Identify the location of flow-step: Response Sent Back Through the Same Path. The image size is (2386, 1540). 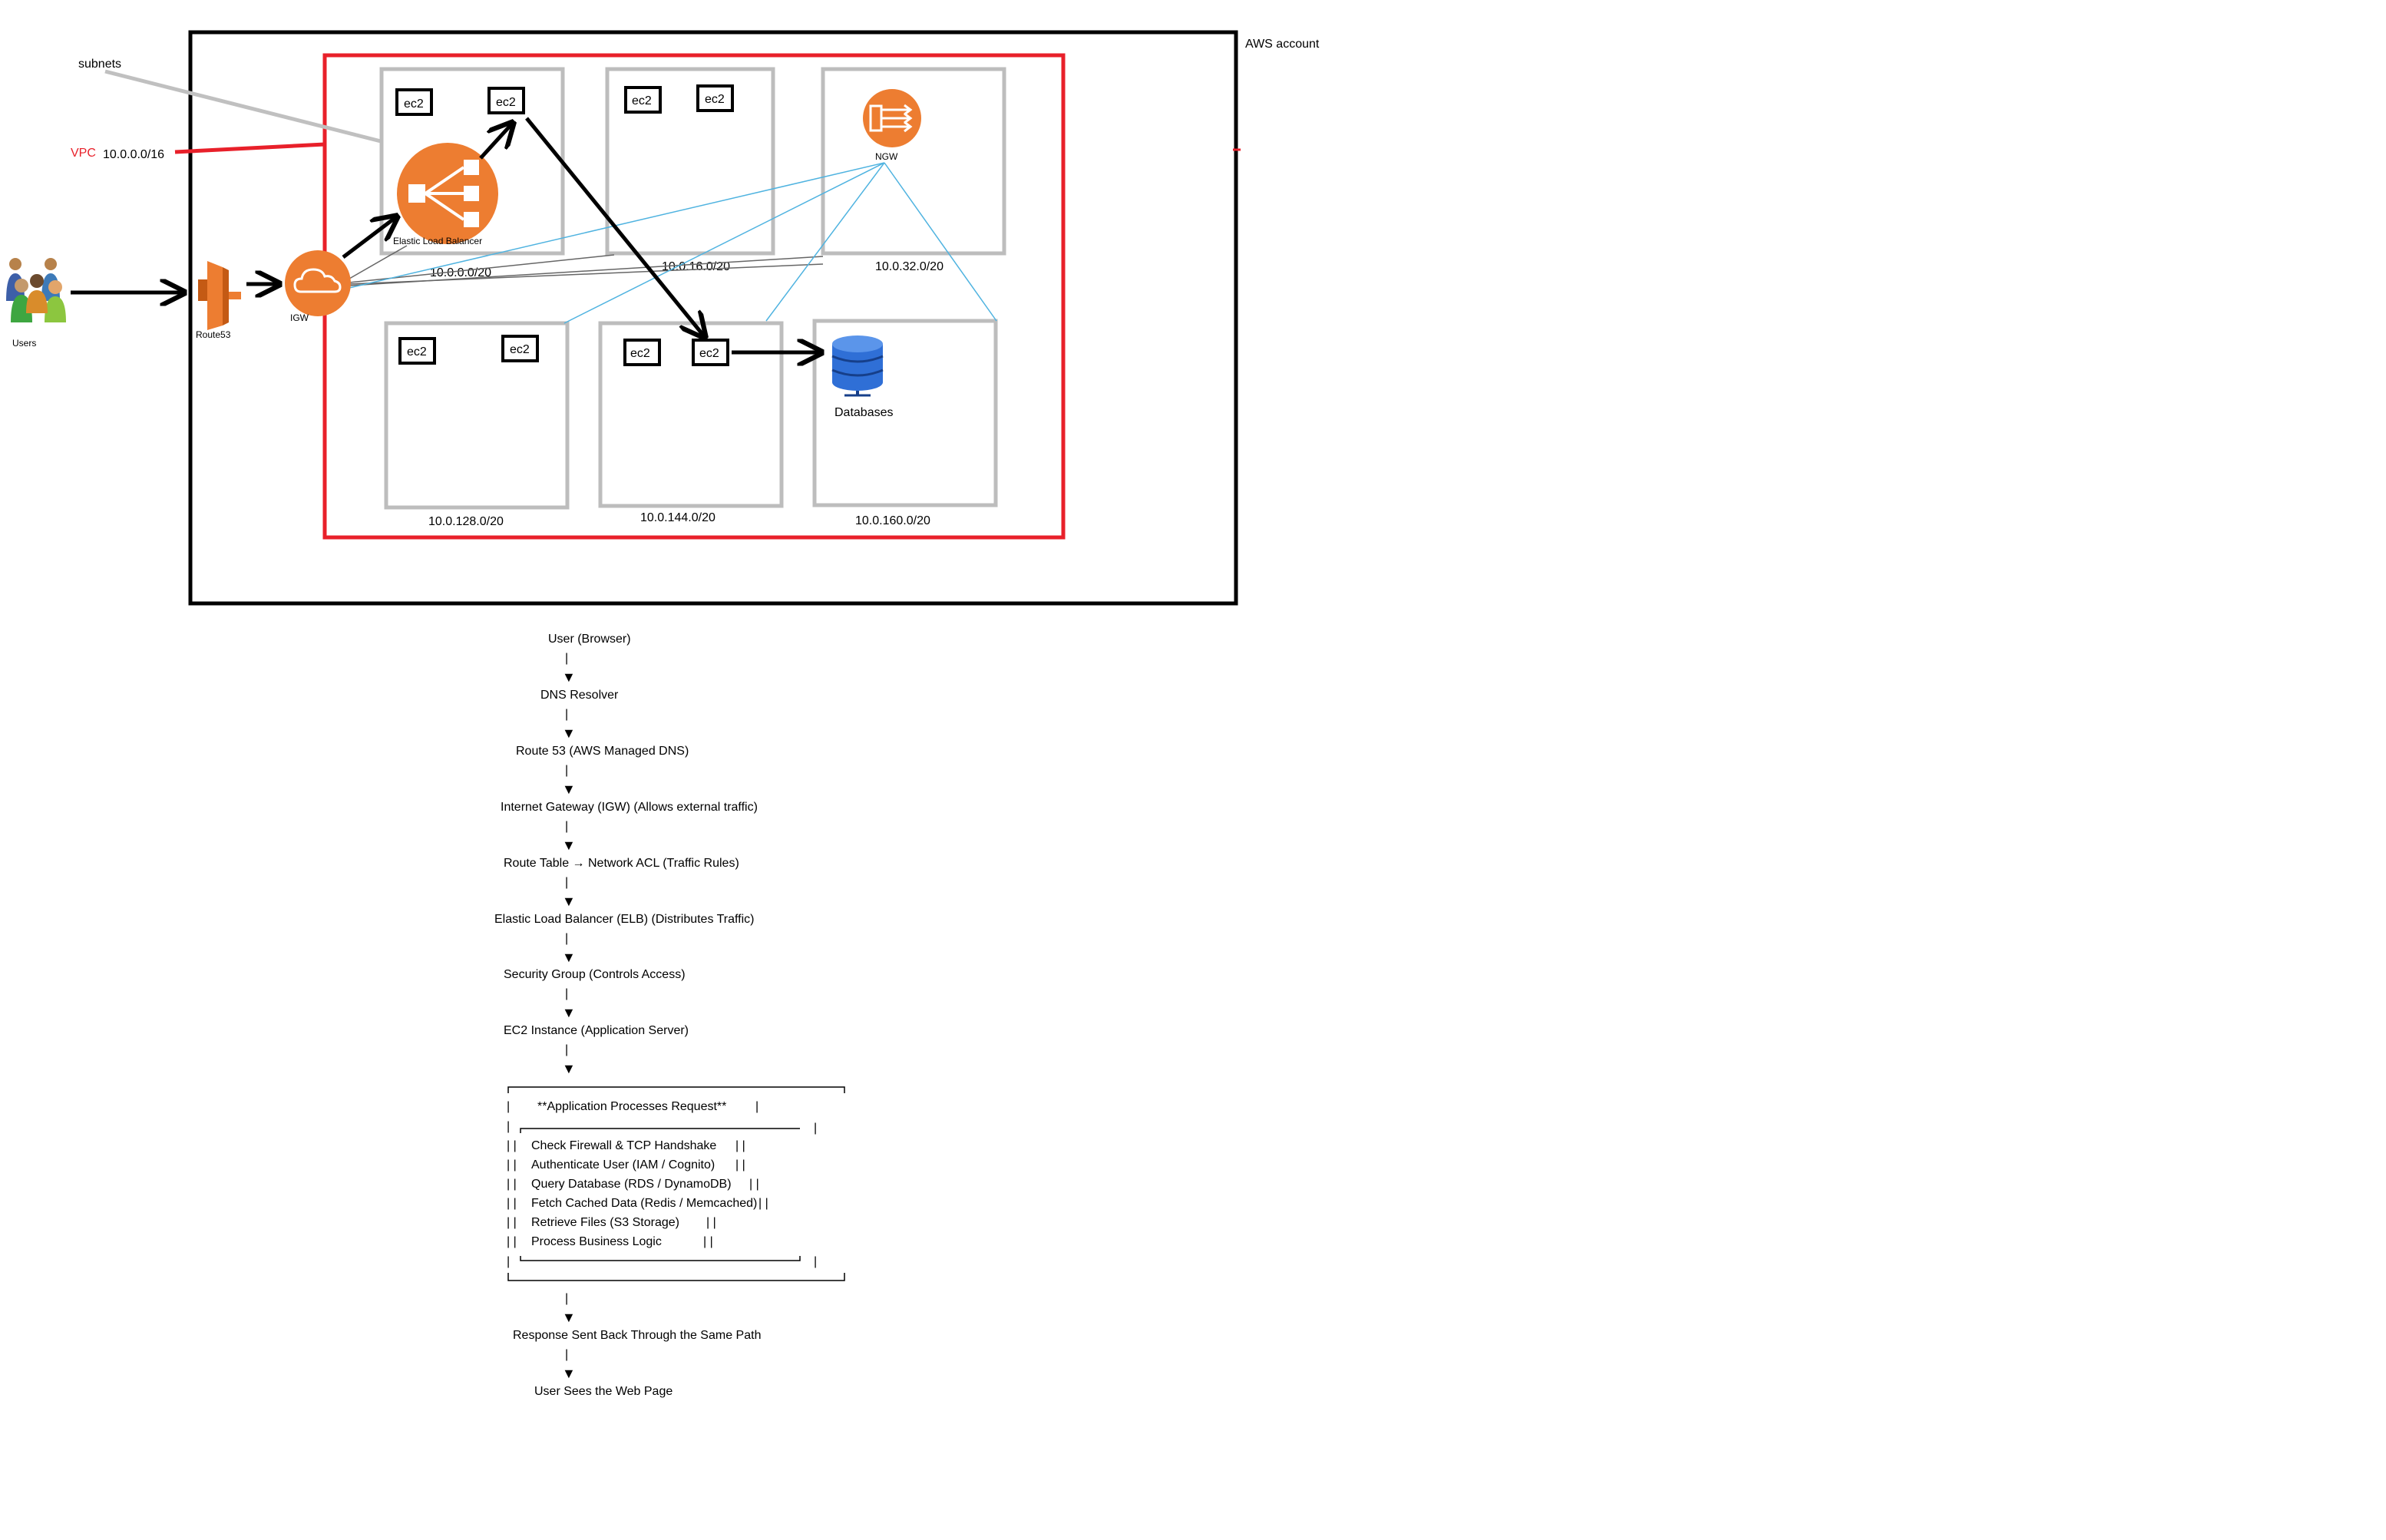
(637, 1335).